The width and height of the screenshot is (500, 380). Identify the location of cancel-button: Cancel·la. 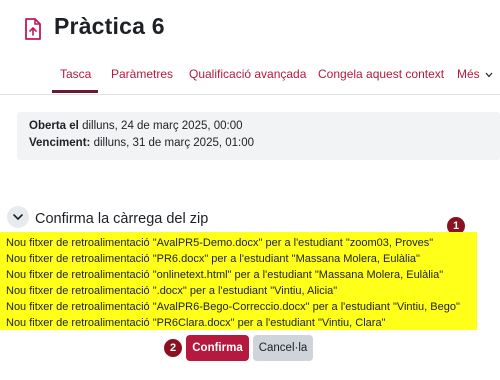
(283, 348).